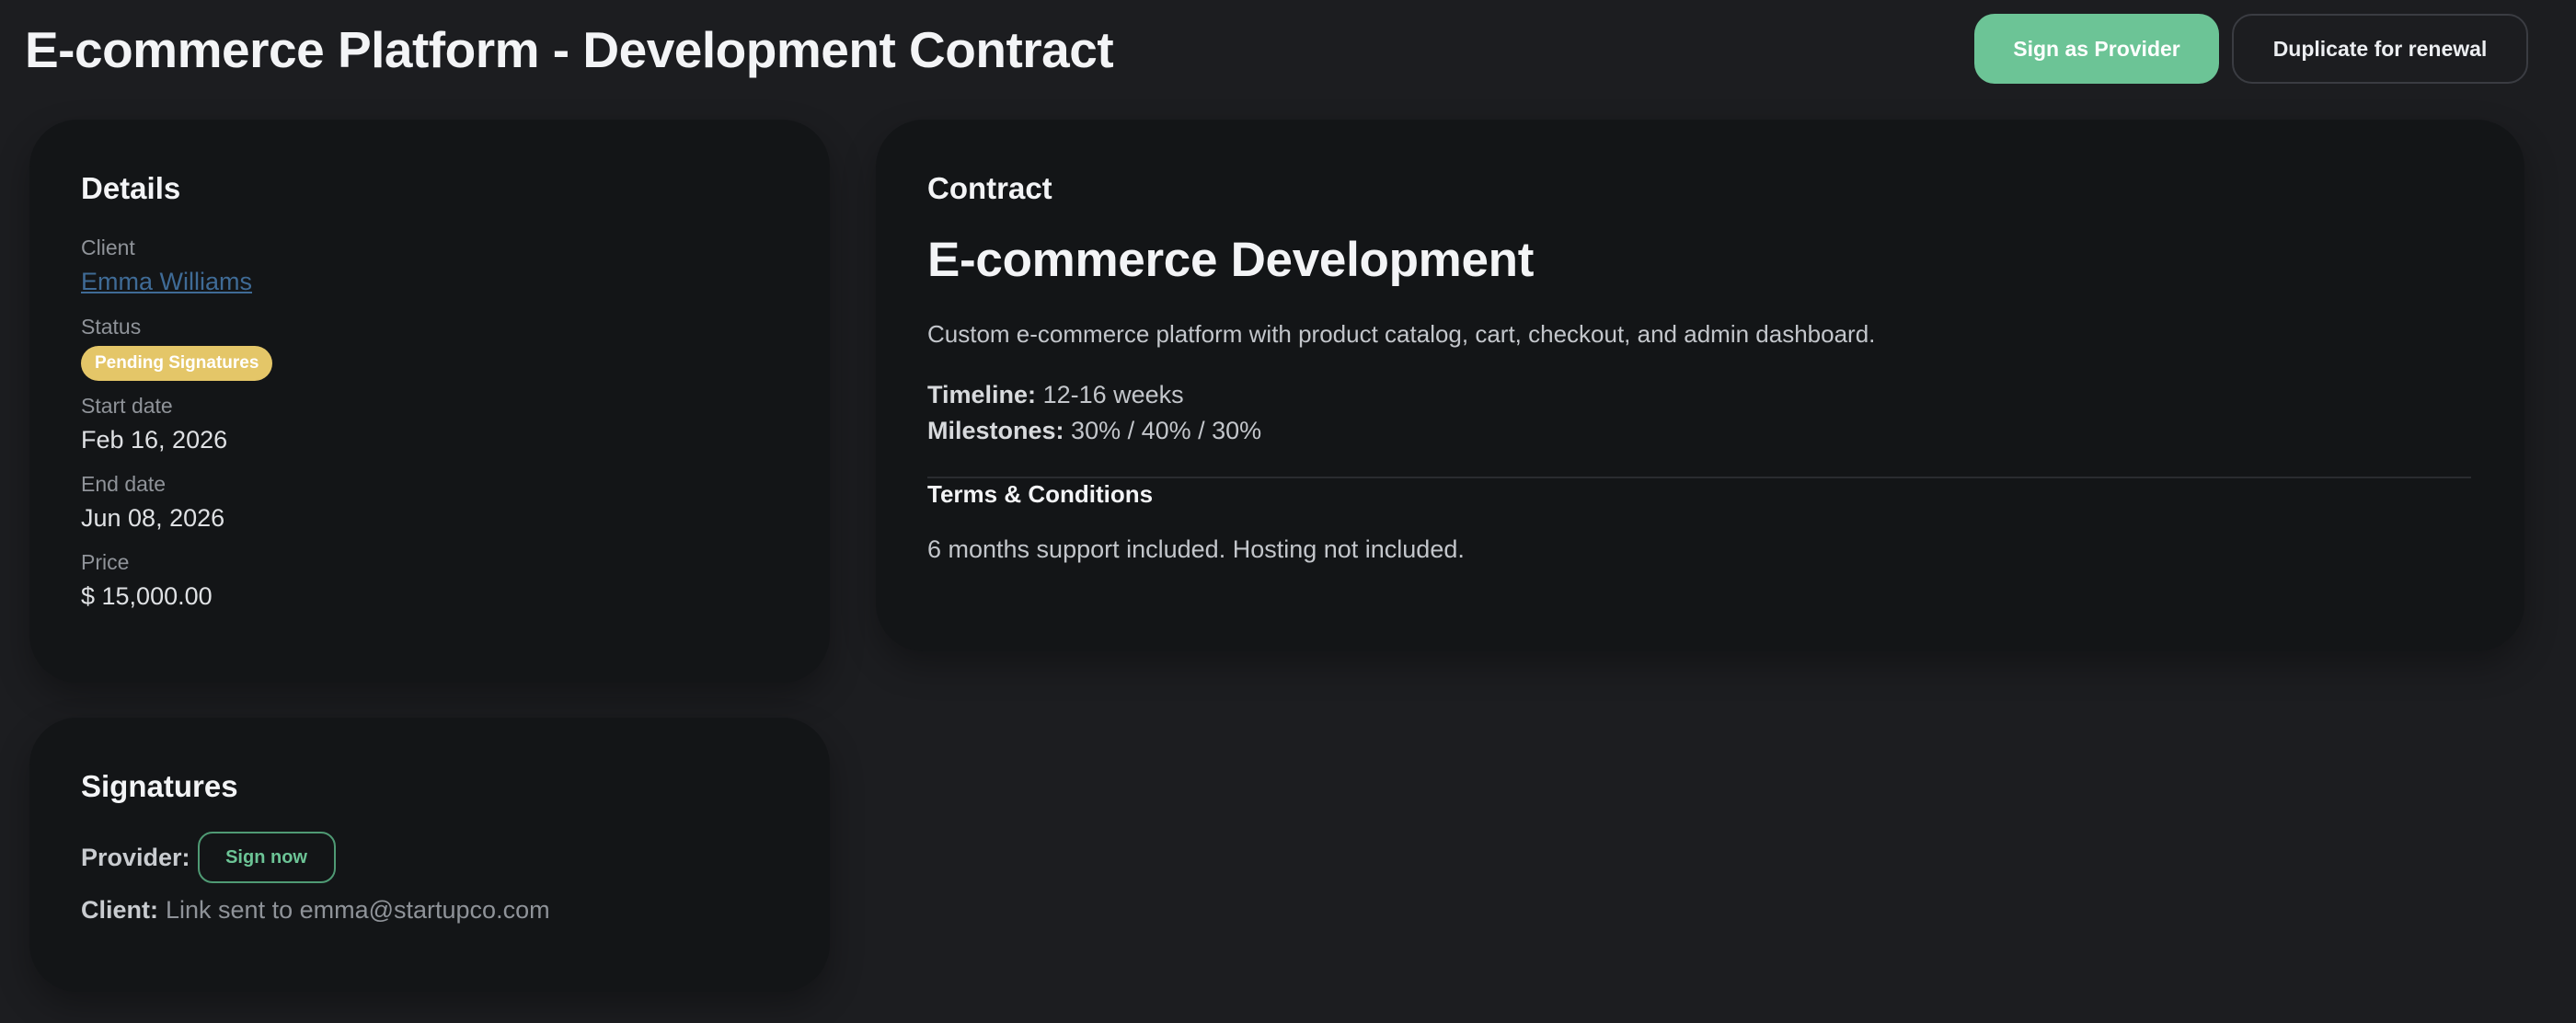  What do you see at coordinates (154, 424) in the screenshot?
I see `start-date-field: Start date Feb 16, 2026` at bounding box center [154, 424].